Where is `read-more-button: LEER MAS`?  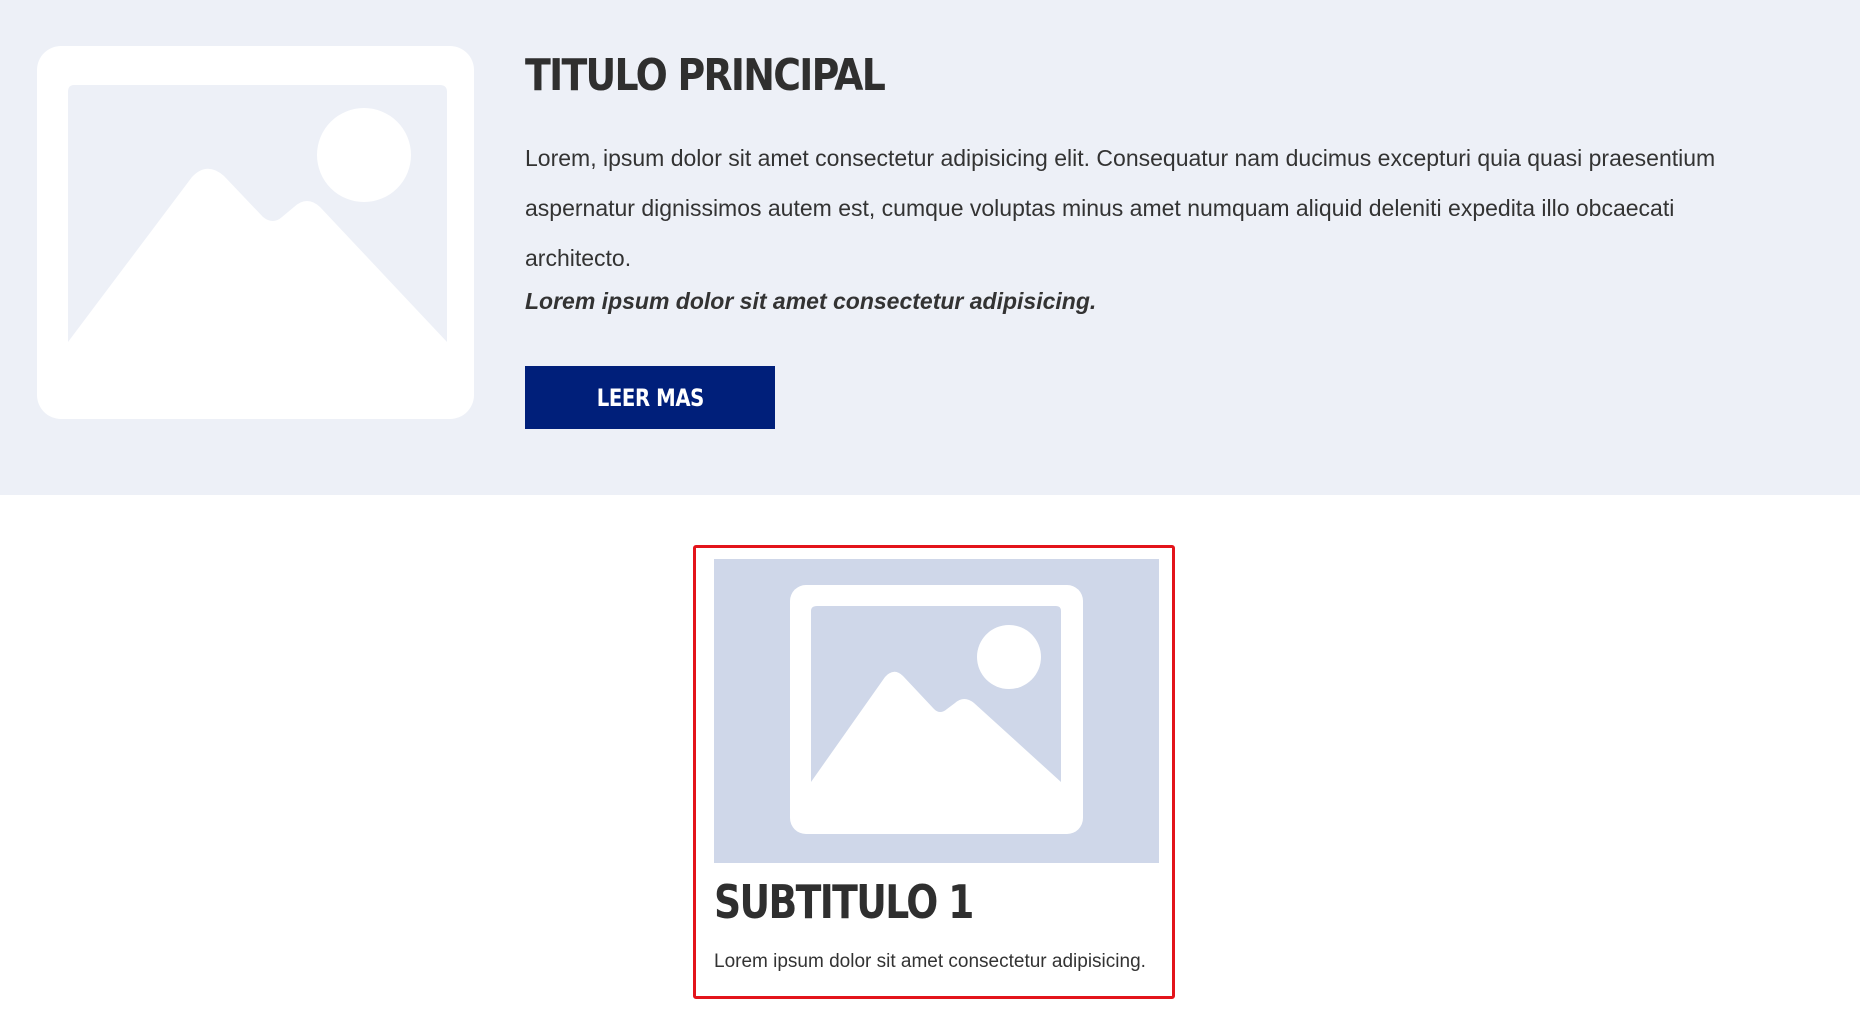
read-more-button: LEER MAS is located at coordinates (650, 397).